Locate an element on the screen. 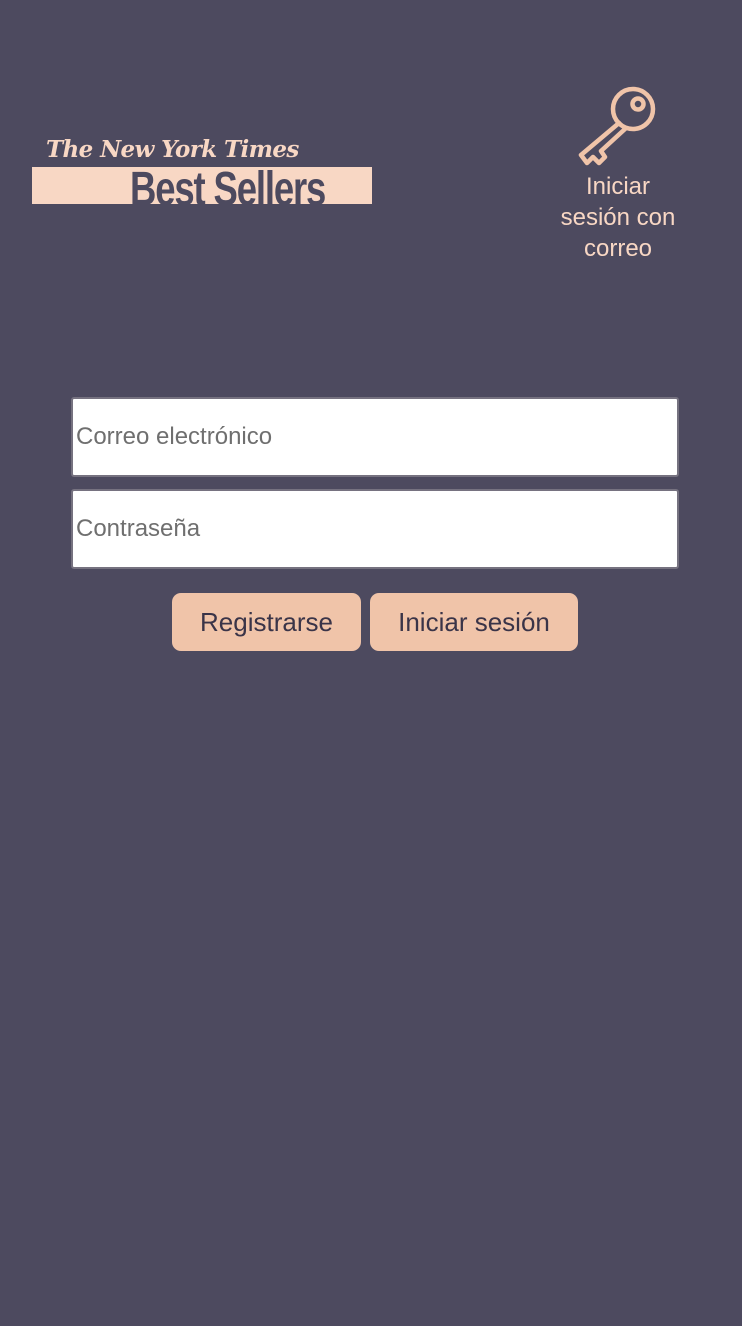 The height and width of the screenshot is (1326, 742). form-actions: Registrarse Iniciar sesión is located at coordinates (371, 622).